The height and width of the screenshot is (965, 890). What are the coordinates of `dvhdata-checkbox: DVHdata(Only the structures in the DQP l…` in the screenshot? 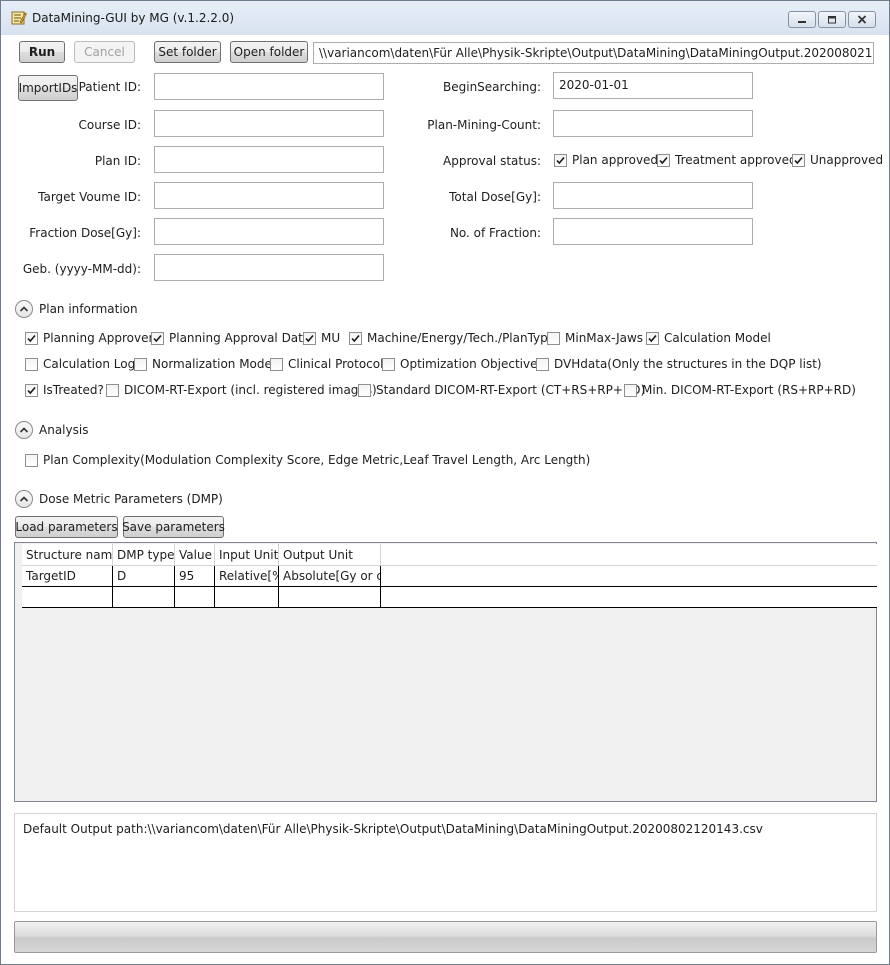 It's located at (679, 364).